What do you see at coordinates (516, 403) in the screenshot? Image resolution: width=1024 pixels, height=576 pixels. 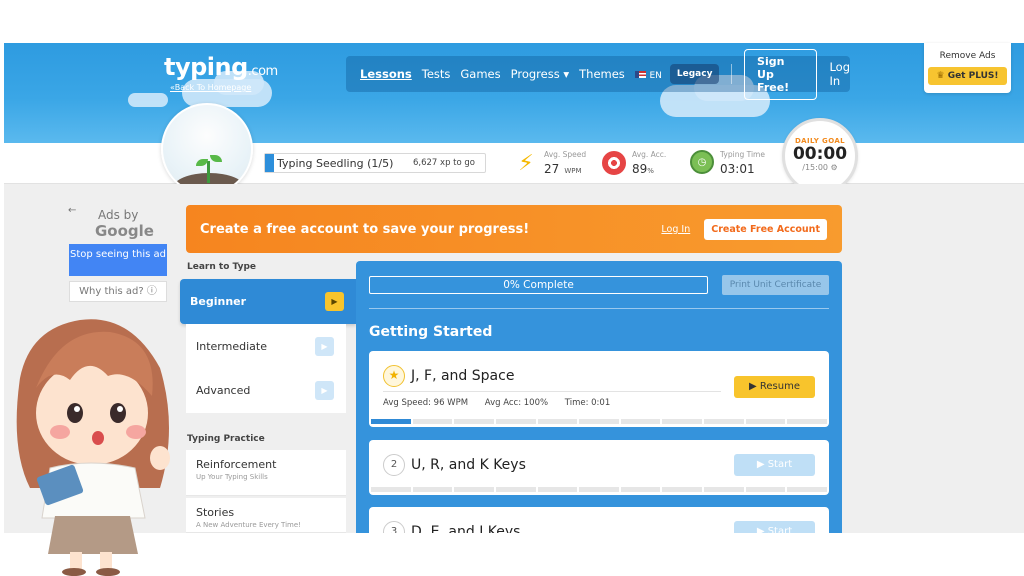 I see `lesson-avg-acc: Avg Acc: 100%` at bounding box center [516, 403].